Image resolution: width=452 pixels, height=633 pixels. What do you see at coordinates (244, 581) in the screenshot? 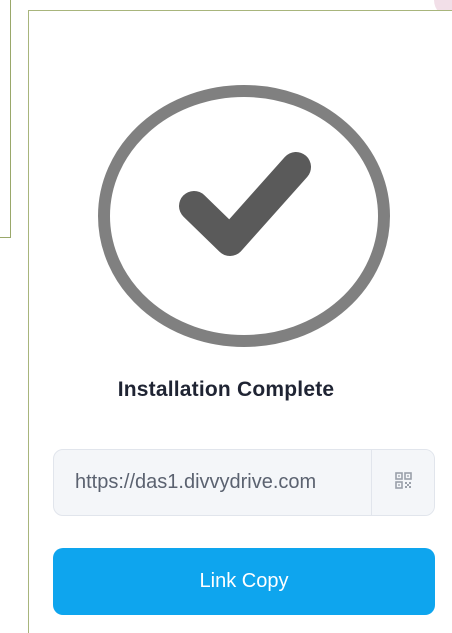
I see `link-copy-button: Link Copy` at bounding box center [244, 581].